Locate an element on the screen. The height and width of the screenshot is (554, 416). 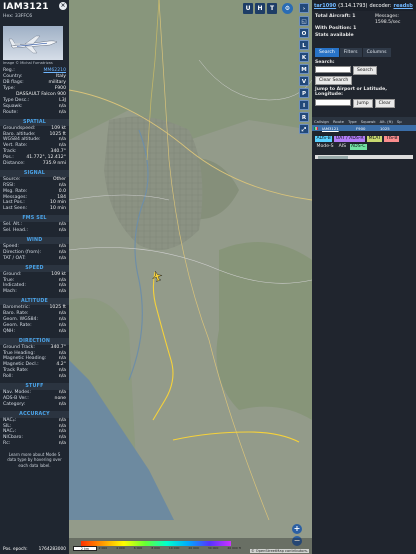
collapse-arrow-icon: › is located at coordinates (304, 8).